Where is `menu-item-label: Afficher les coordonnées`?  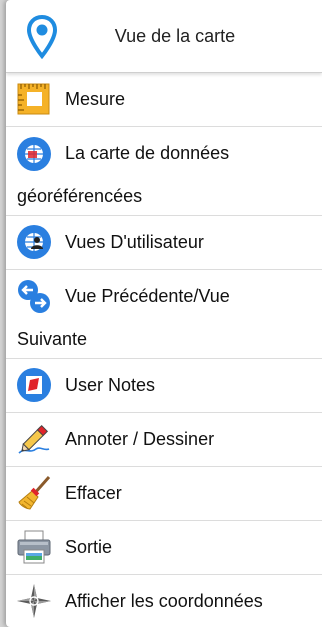
menu-item-label: Afficher les coordonnées is located at coordinates (164, 601).